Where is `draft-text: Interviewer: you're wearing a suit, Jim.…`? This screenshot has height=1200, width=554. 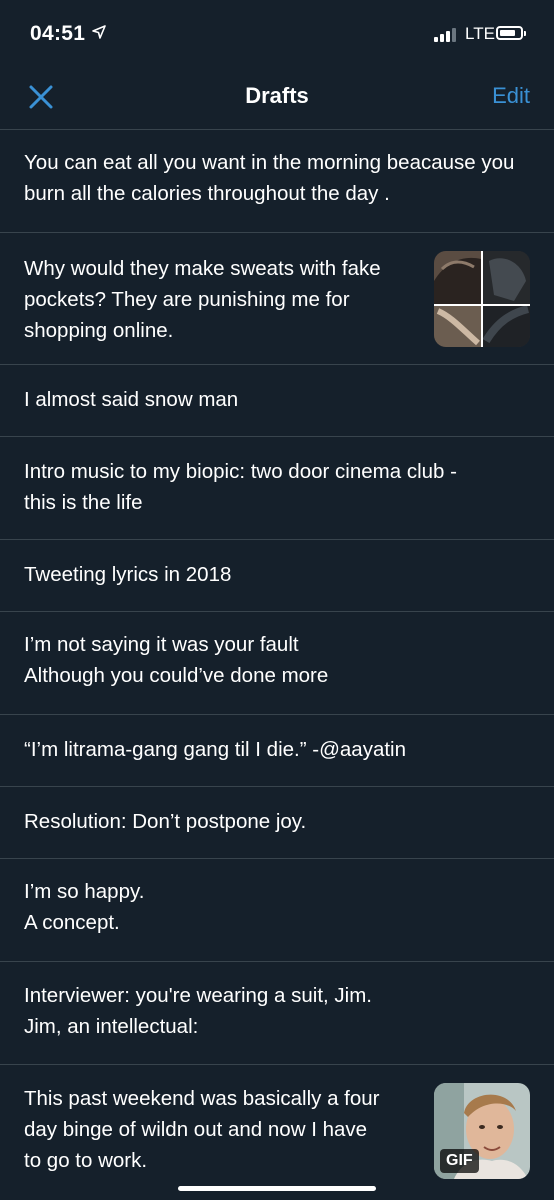
draft-text: Interviewer: you're wearing a suit, Jim.… is located at coordinates (198, 1011).